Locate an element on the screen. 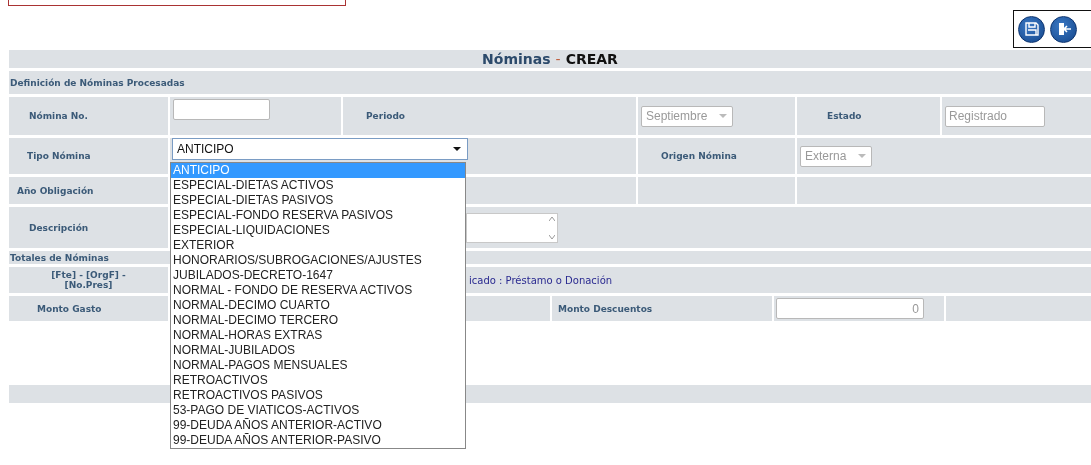 The width and height of the screenshot is (1091, 465). field-label: Descripción is located at coordinates (58, 227).